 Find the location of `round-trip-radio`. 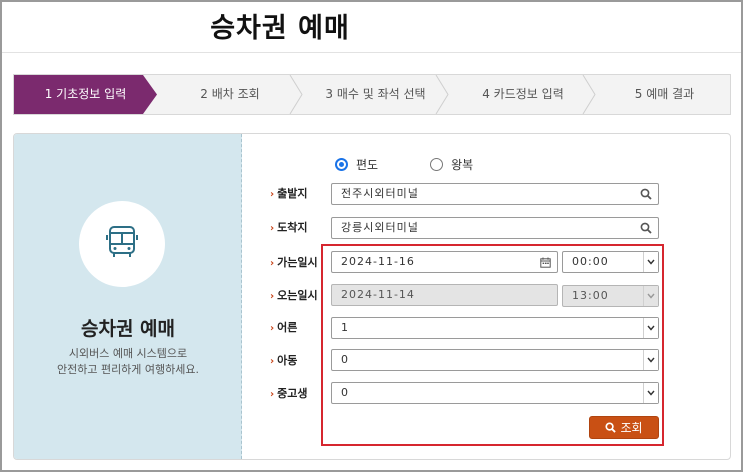

round-trip-radio is located at coordinates (437, 164).